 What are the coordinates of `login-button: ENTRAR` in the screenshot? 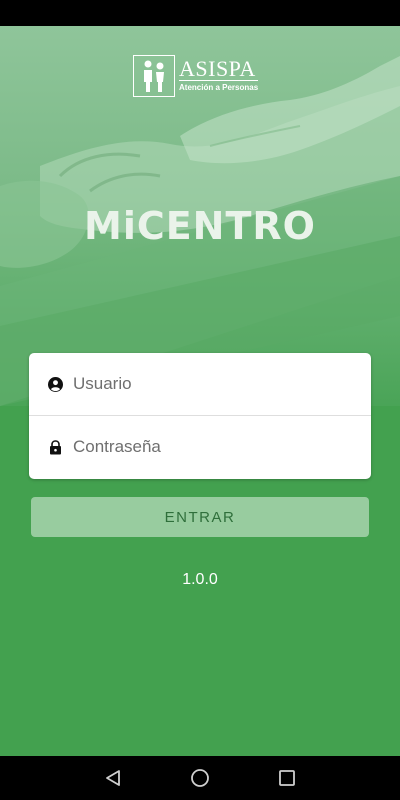 It's located at (200, 517).